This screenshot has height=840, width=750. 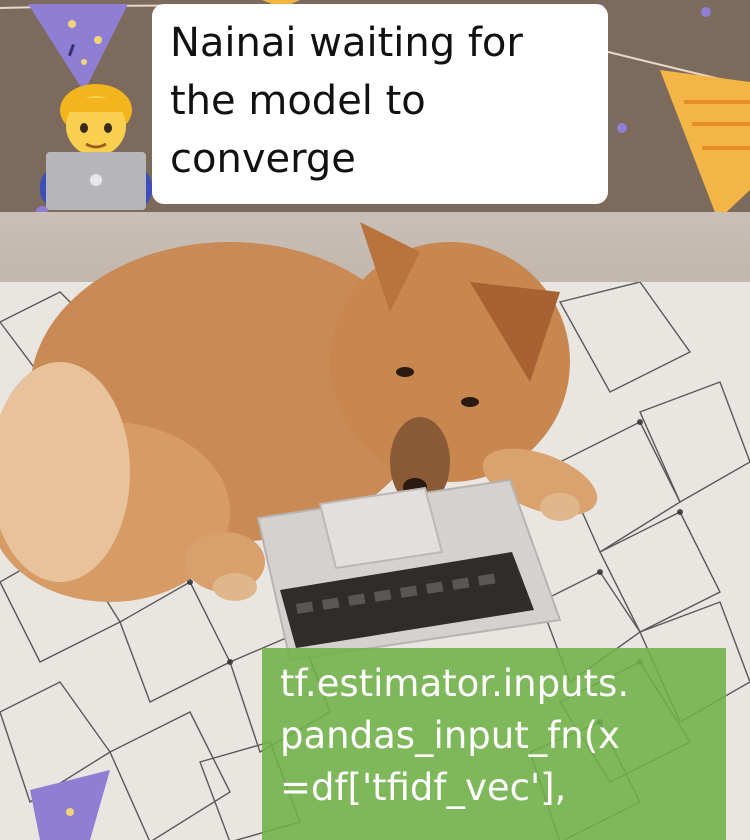 What do you see at coordinates (70, 805) in the screenshot?
I see `party-bunting-icon` at bounding box center [70, 805].